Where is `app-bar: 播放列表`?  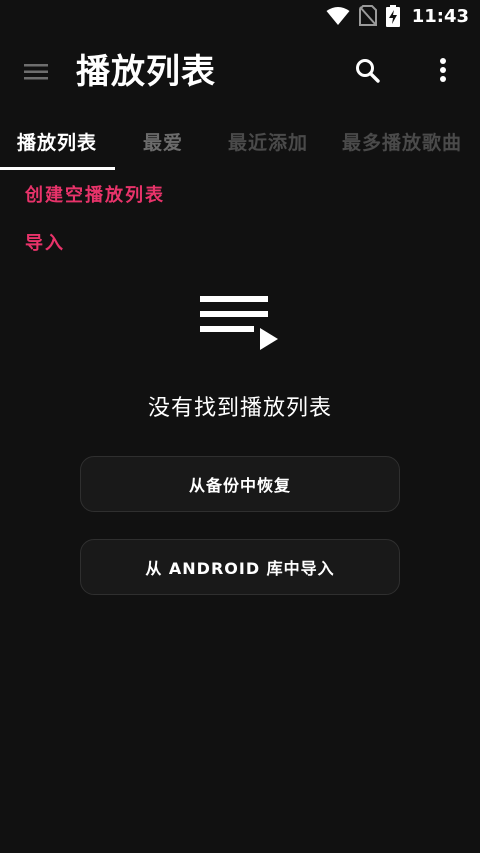
app-bar: 播放列表 is located at coordinates (240, 72).